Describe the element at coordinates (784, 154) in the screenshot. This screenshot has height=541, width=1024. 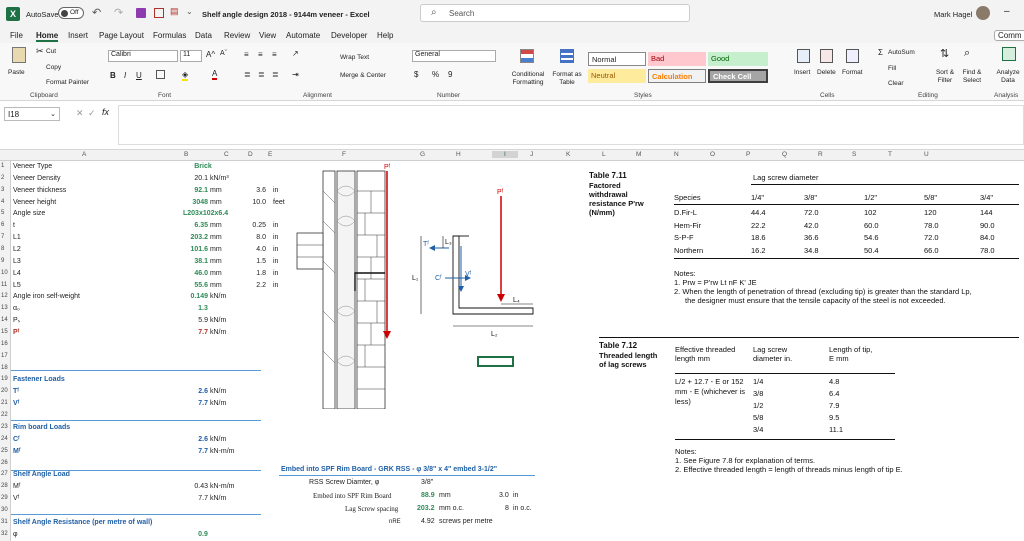
I see `column-header: Q` at that location.